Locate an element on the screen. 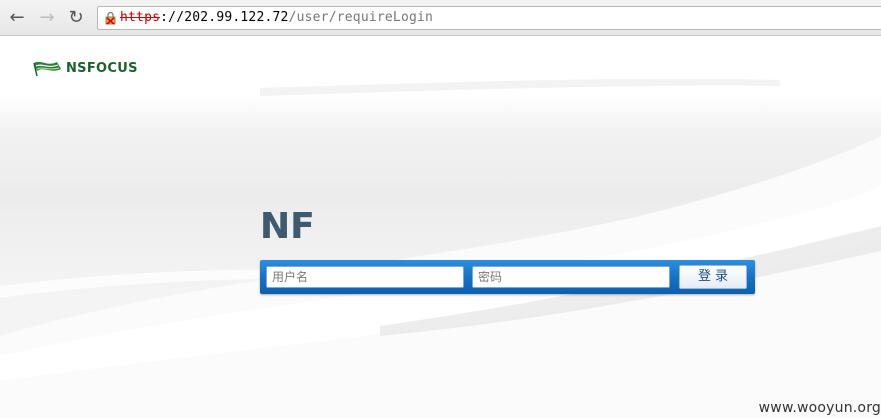 This screenshot has height=418, width=881. login-form: 登录 is located at coordinates (507, 277).